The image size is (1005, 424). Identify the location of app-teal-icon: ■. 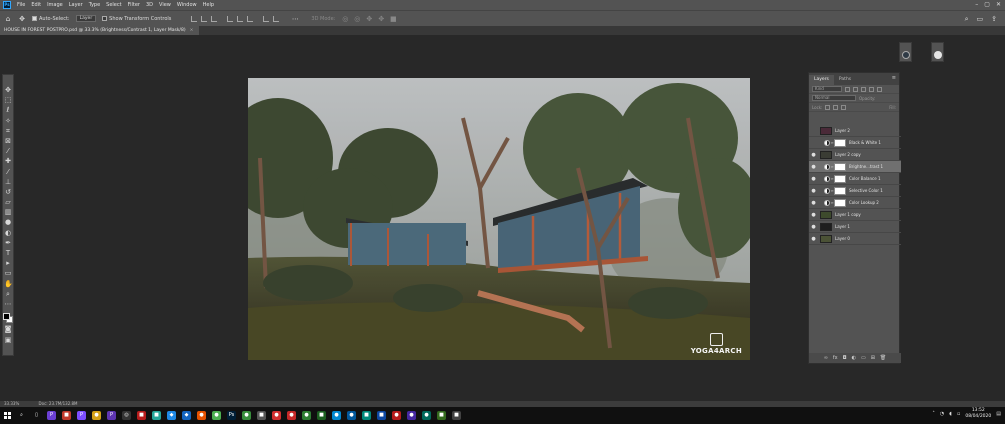
(156, 415).